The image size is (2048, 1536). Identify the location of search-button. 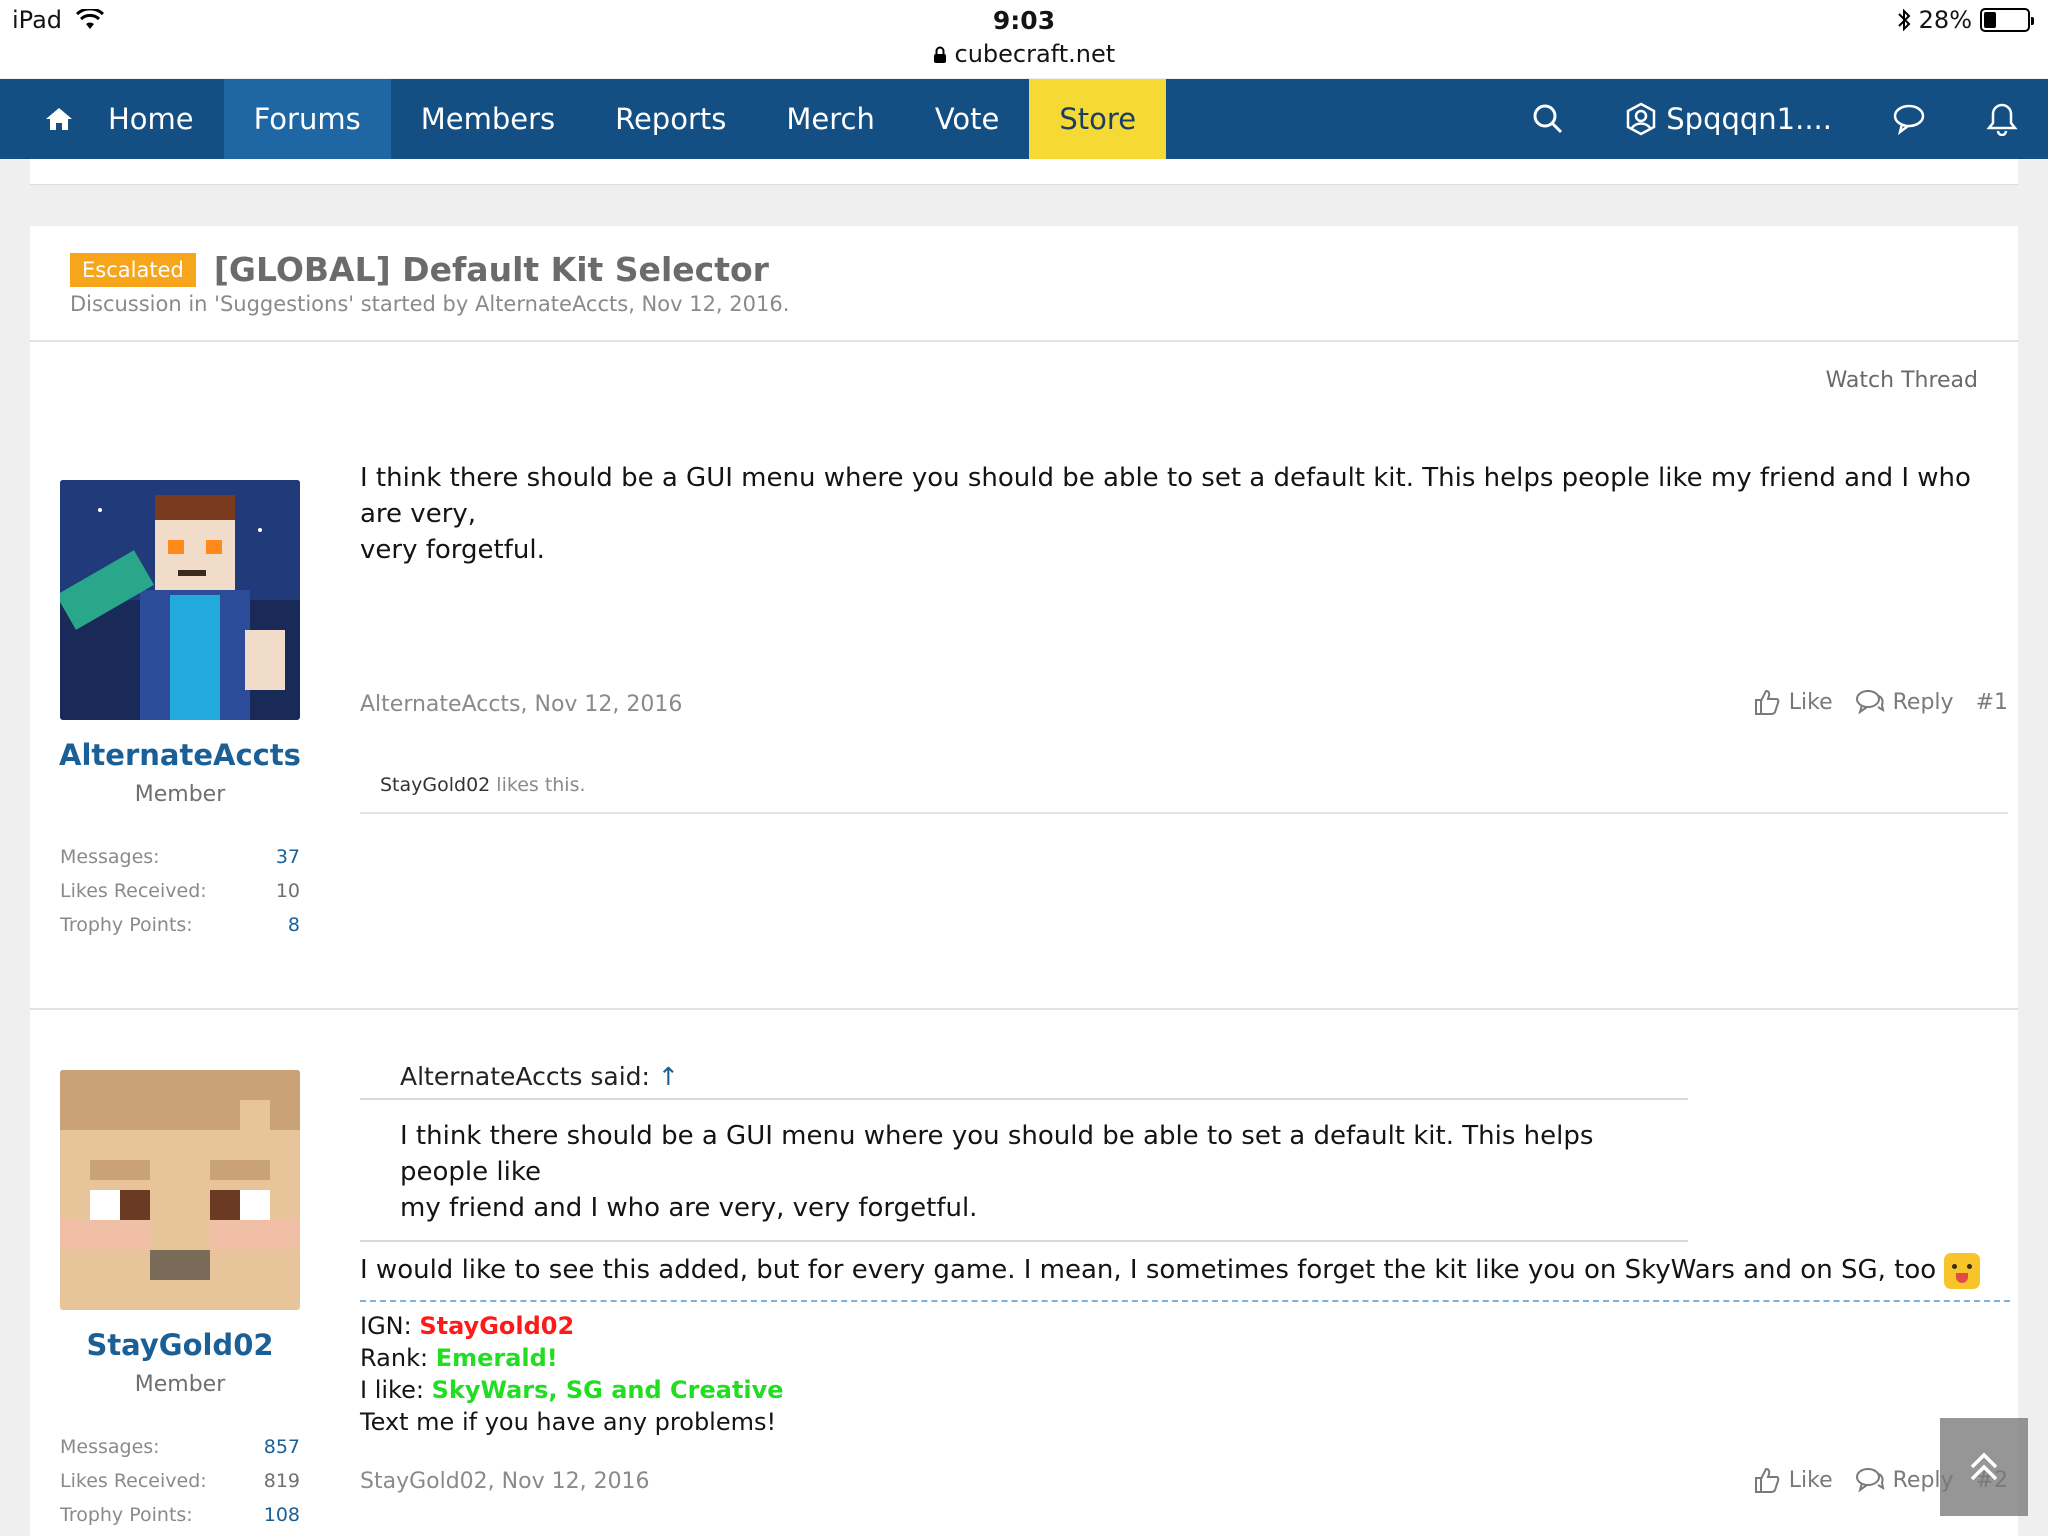
(1548, 119).